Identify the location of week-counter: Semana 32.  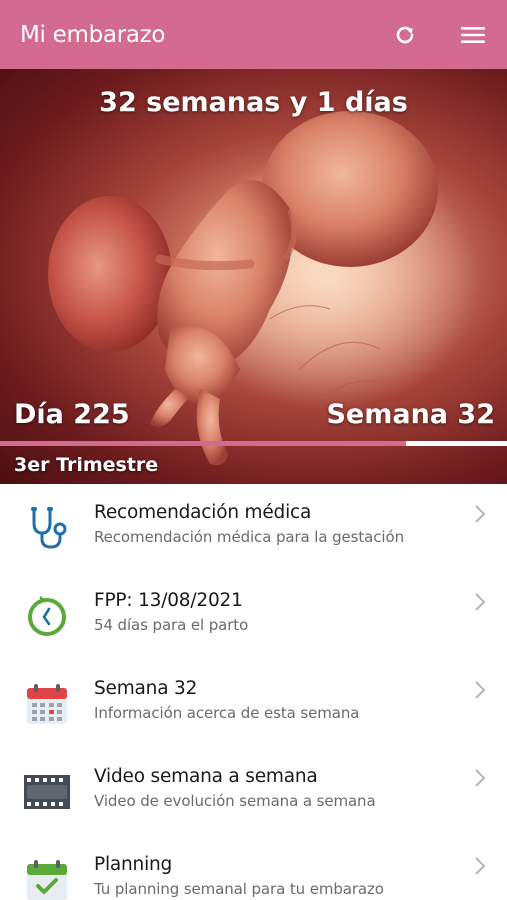
(410, 414).